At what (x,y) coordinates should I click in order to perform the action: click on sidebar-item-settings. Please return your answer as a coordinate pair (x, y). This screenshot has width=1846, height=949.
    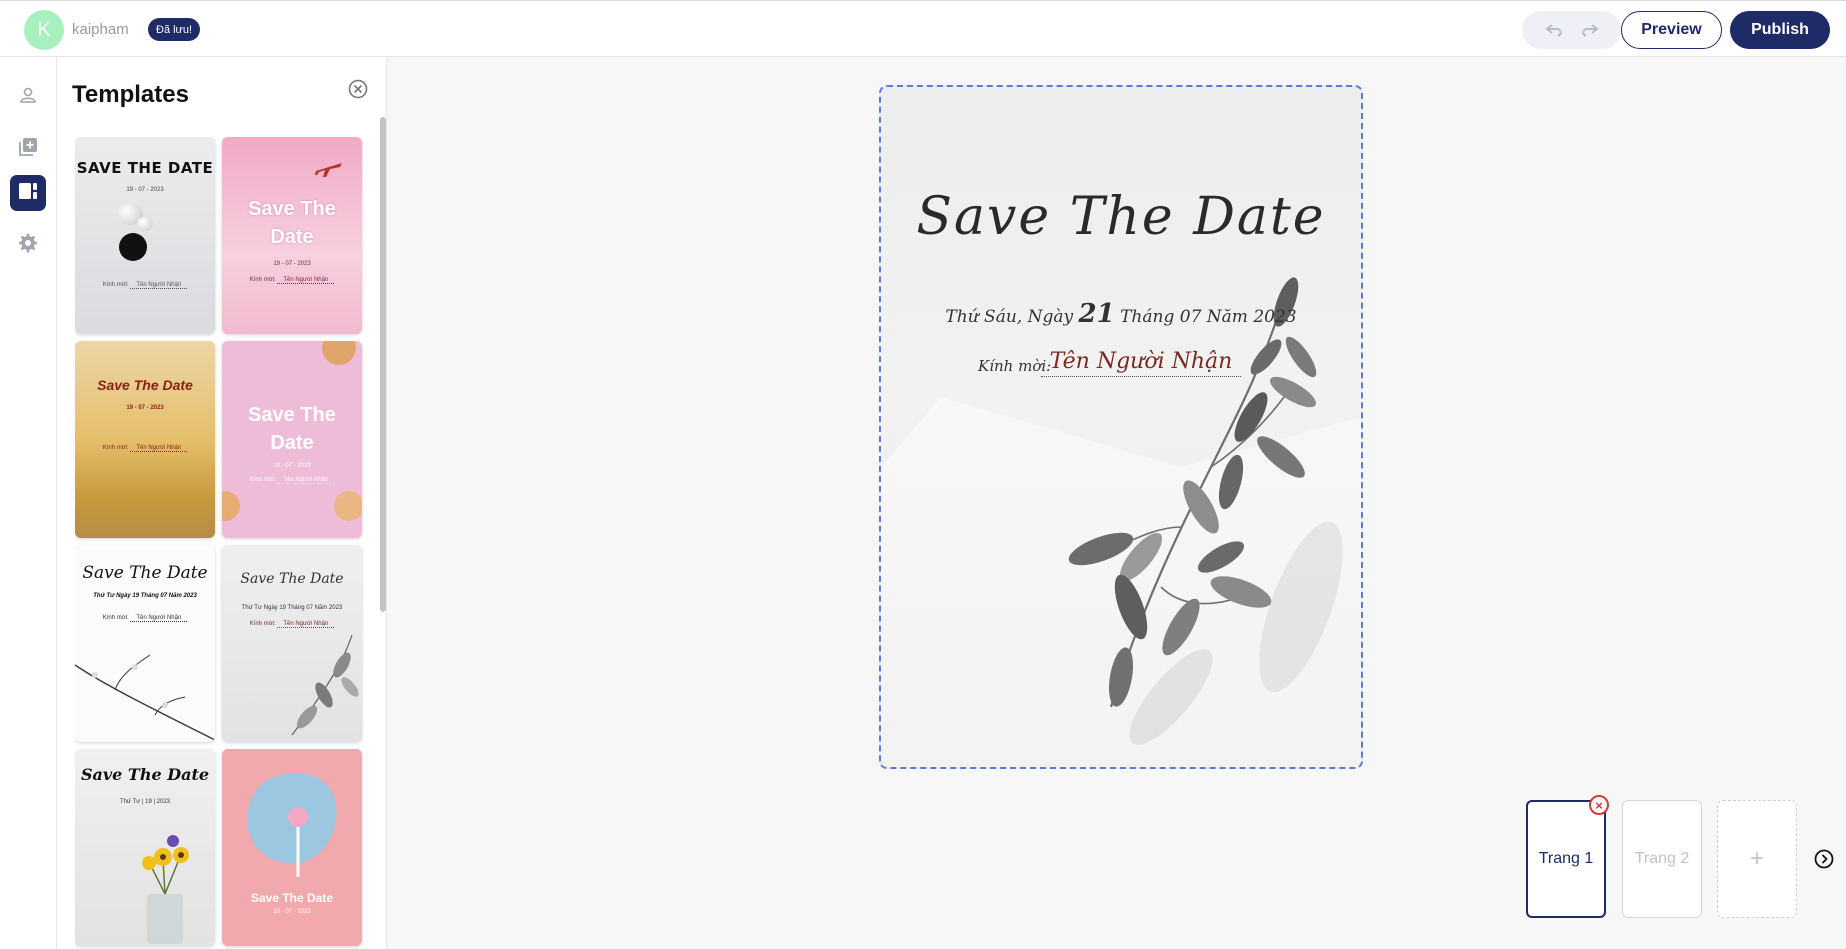
    Looking at the image, I should click on (28, 245).